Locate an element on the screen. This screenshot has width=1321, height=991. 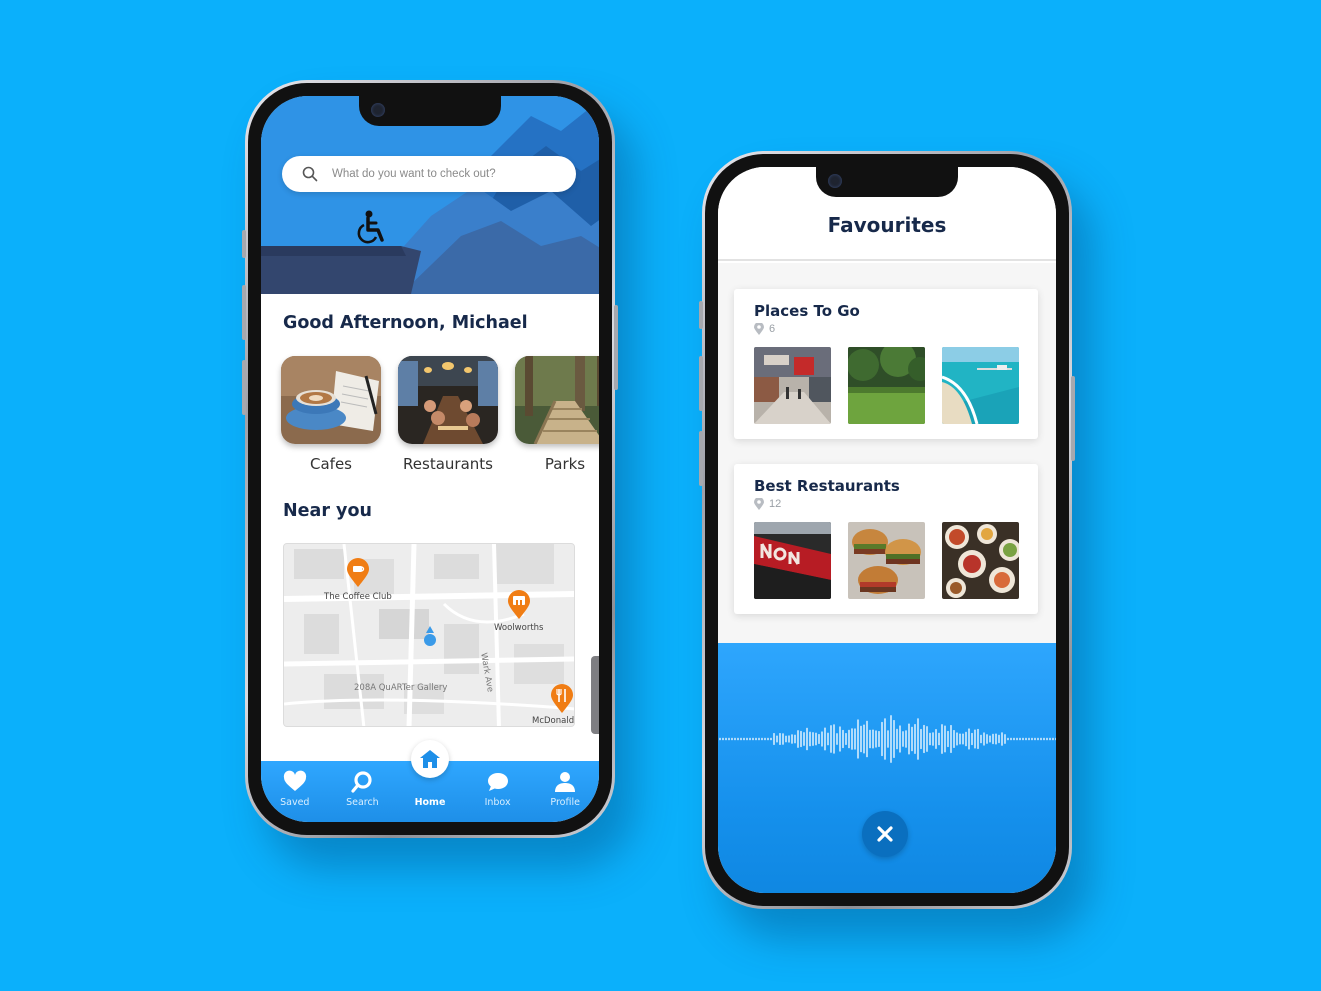
tab-home: Home is located at coordinates (430, 774).